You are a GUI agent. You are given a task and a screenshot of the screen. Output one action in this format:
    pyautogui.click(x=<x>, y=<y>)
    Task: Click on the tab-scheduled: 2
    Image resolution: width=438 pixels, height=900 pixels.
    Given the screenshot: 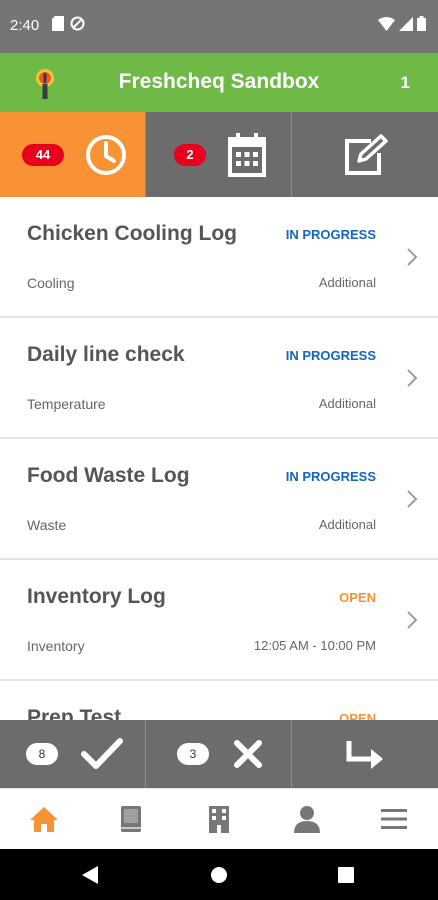 What is the action you would take?
    pyautogui.click(x=219, y=154)
    